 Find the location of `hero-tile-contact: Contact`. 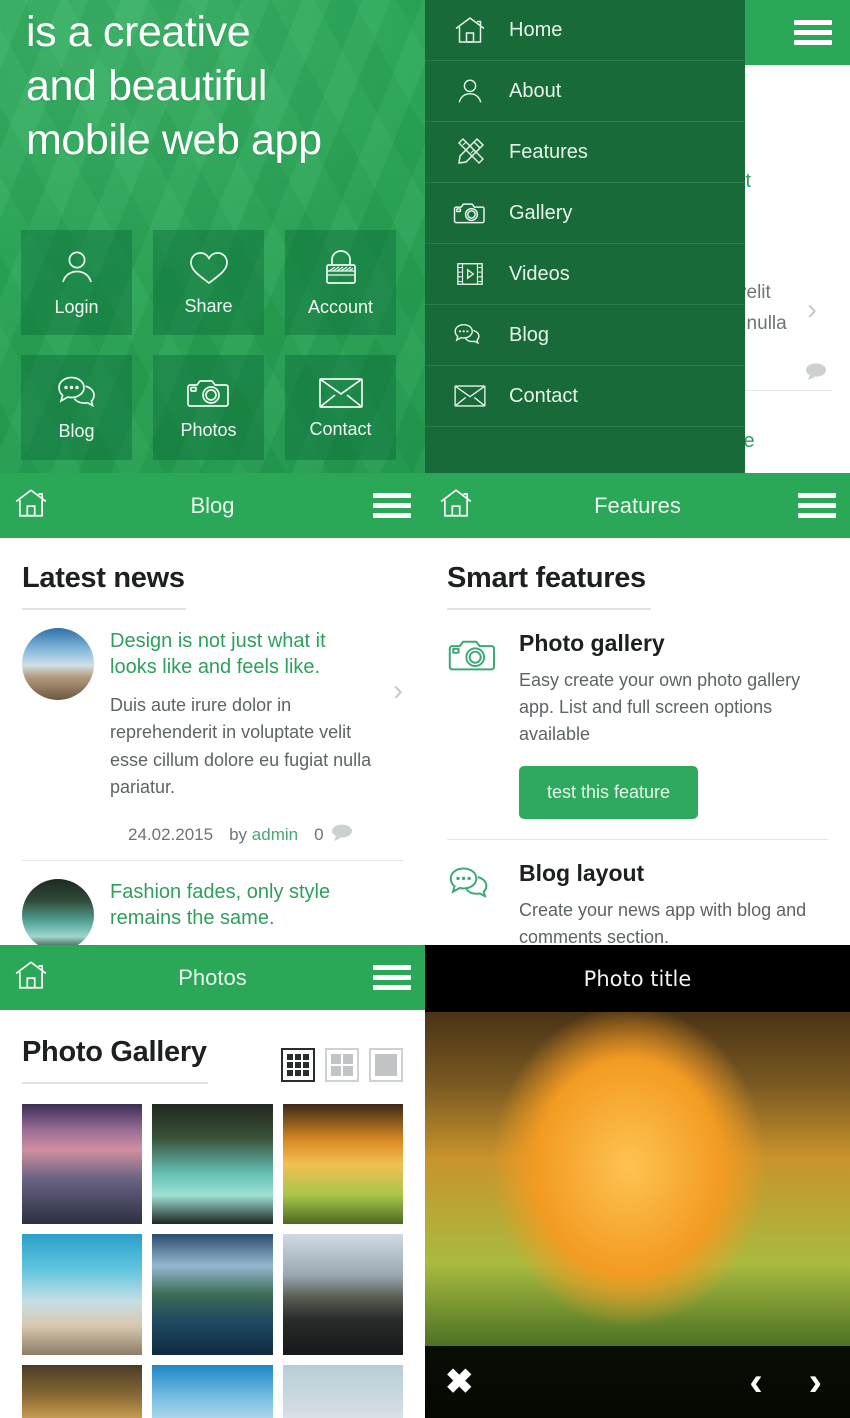

hero-tile-contact: Contact is located at coordinates (340, 407).